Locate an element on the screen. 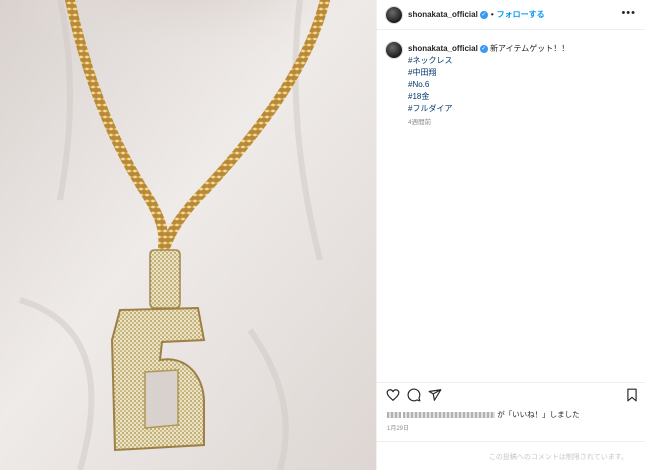 This screenshot has width=645, height=470. caption-time: 4週間前 is located at coordinates (420, 122).